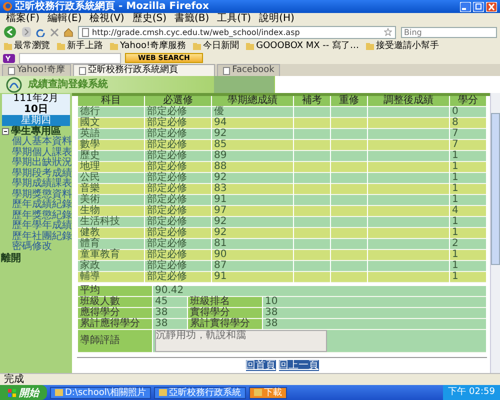 This screenshot has width=500, height=400. Describe the element at coordinates (36, 109) in the screenshot. I see `date-day: 10日` at that location.